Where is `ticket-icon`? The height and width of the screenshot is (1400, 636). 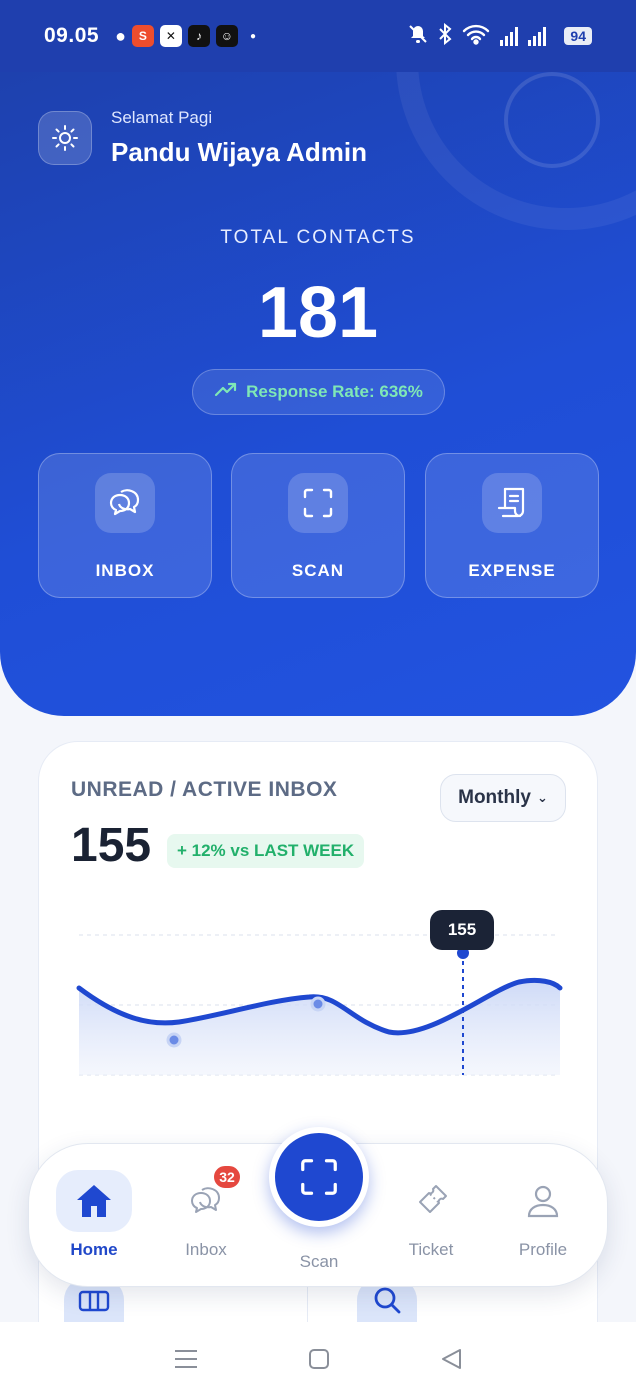
ticket-icon is located at coordinates (433, 1199).